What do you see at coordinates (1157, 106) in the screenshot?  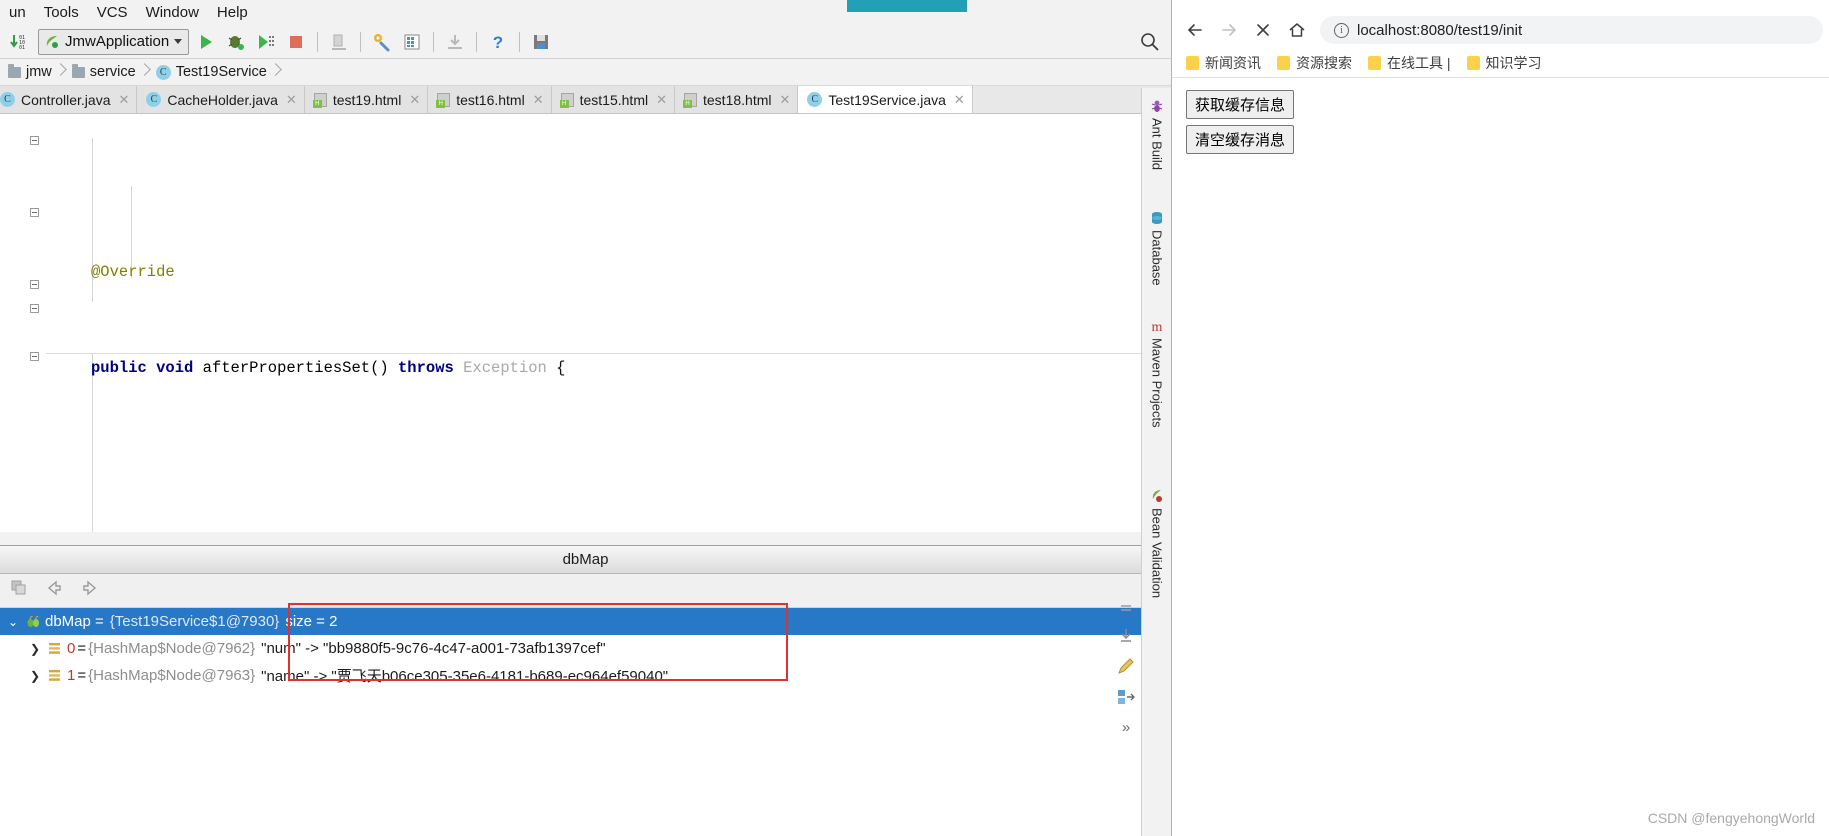 I see `ant-icon` at bounding box center [1157, 106].